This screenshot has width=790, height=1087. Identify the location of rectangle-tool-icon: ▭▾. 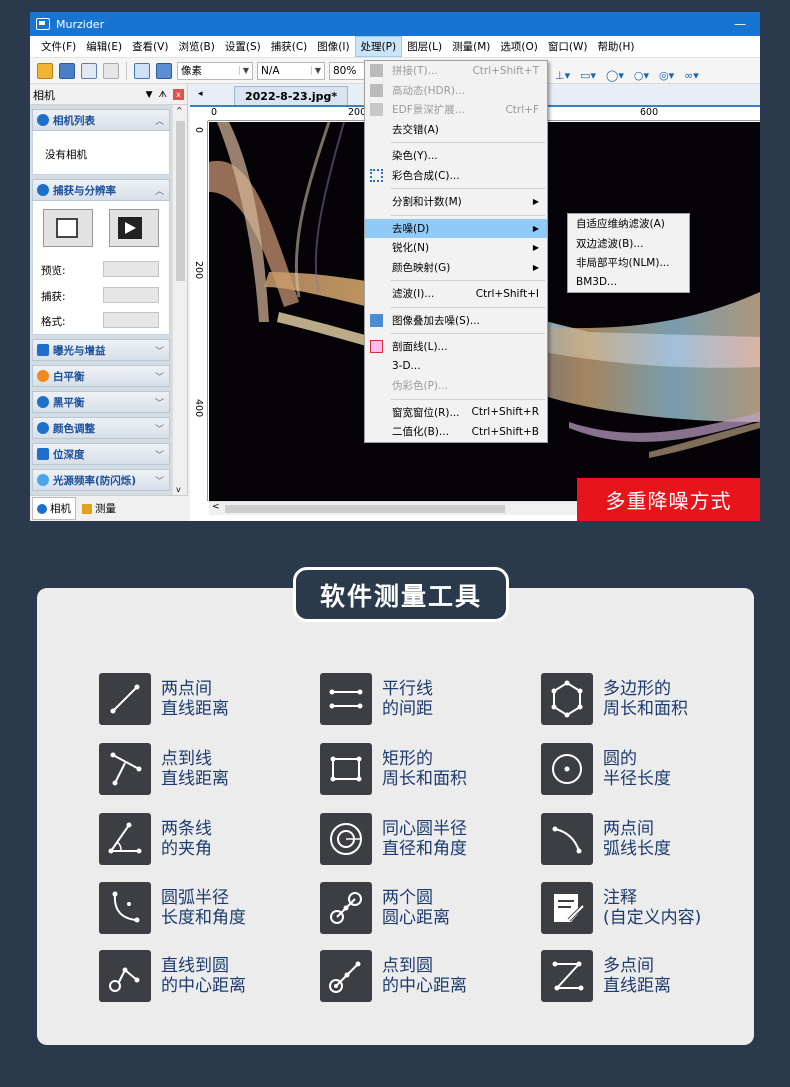
(588, 75).